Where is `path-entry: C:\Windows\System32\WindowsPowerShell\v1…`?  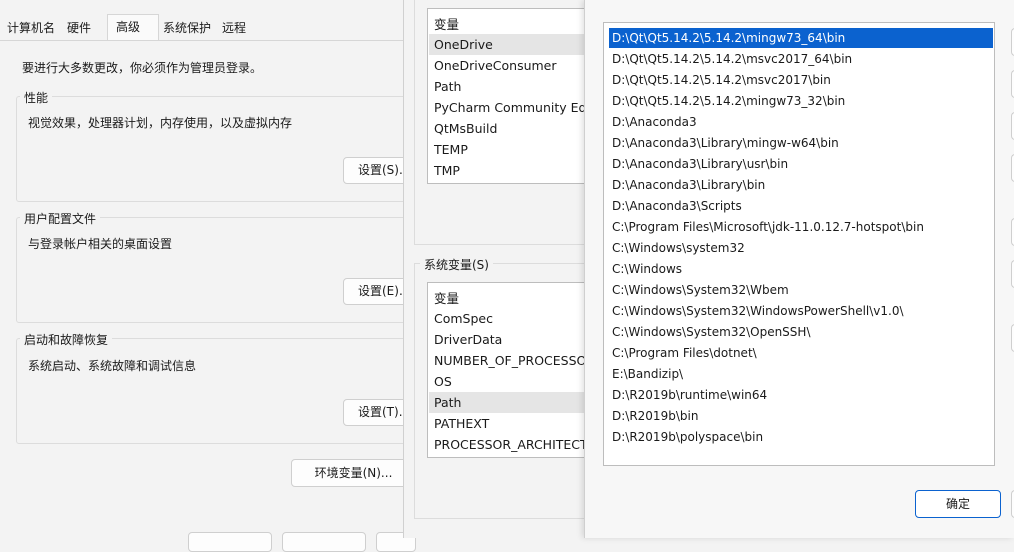 path-entry: C:\Windows\System32\WindowsPowerShell\v1… is located at coordinates (801, 311).